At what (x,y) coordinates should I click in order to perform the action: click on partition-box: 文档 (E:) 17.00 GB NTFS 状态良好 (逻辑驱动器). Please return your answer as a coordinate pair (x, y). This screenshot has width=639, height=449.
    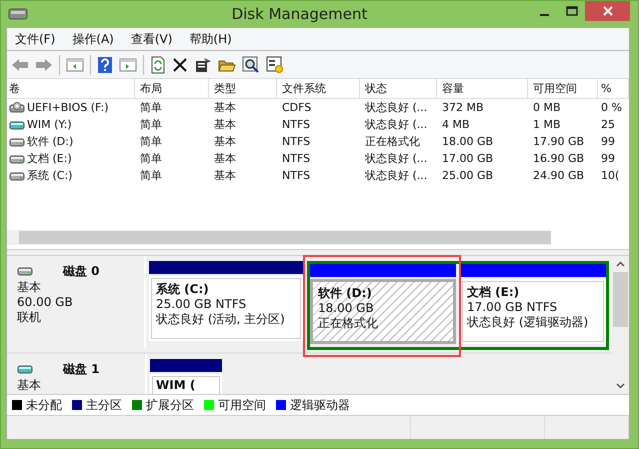
    Looking at the image, I should click on (533, 311).